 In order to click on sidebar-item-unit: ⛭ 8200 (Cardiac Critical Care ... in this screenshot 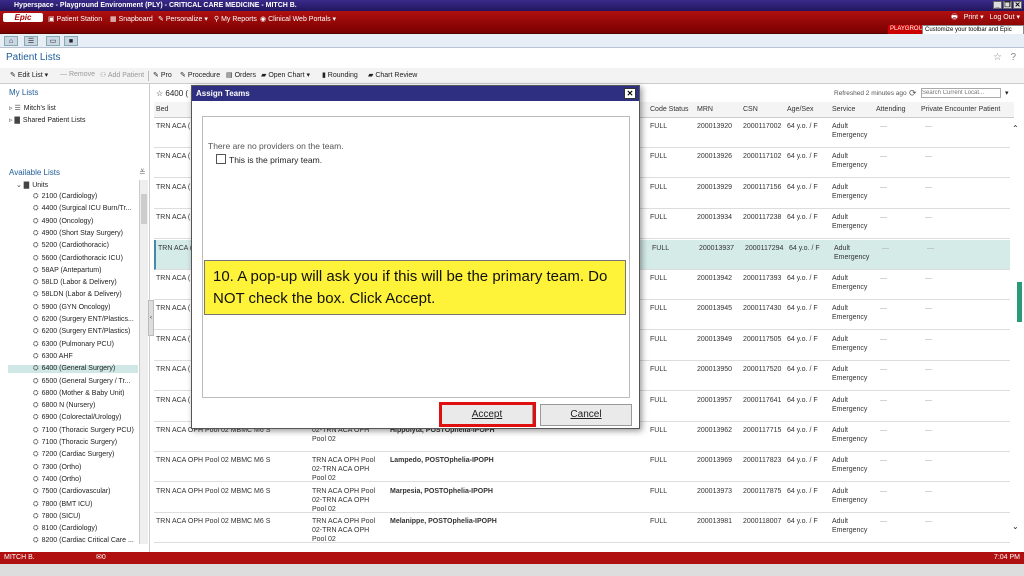, I will do `click(83, 541)`.